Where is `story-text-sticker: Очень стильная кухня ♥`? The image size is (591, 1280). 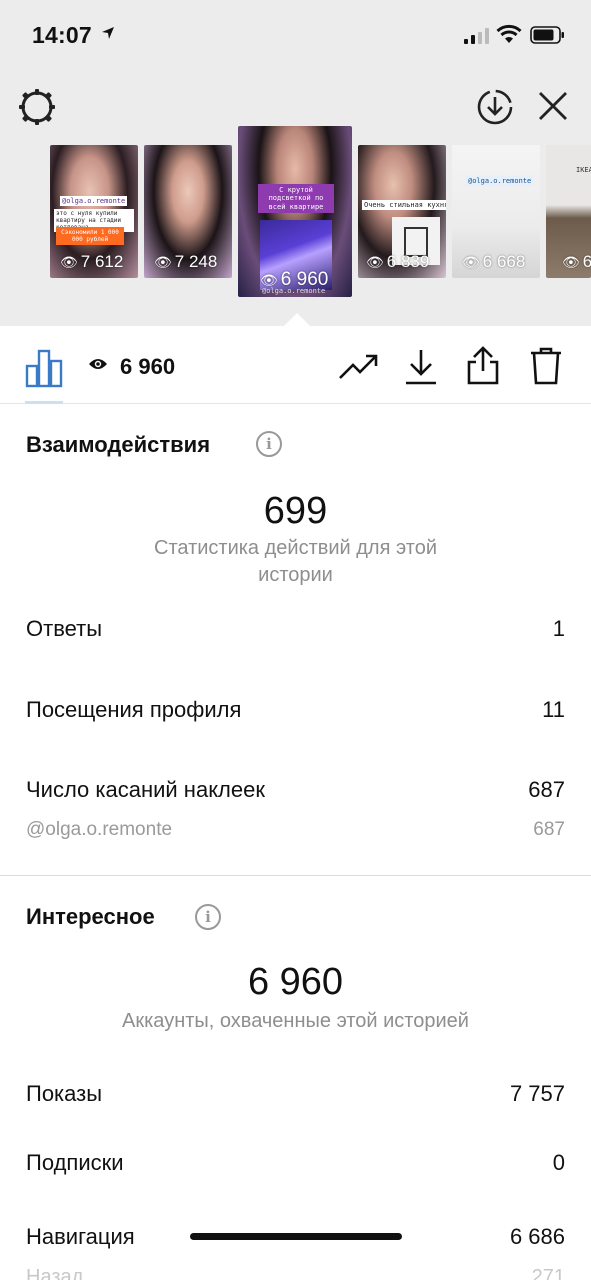 story-text-sticker: Очень стильная кухня ♥ is located at coordinates (404, 205).